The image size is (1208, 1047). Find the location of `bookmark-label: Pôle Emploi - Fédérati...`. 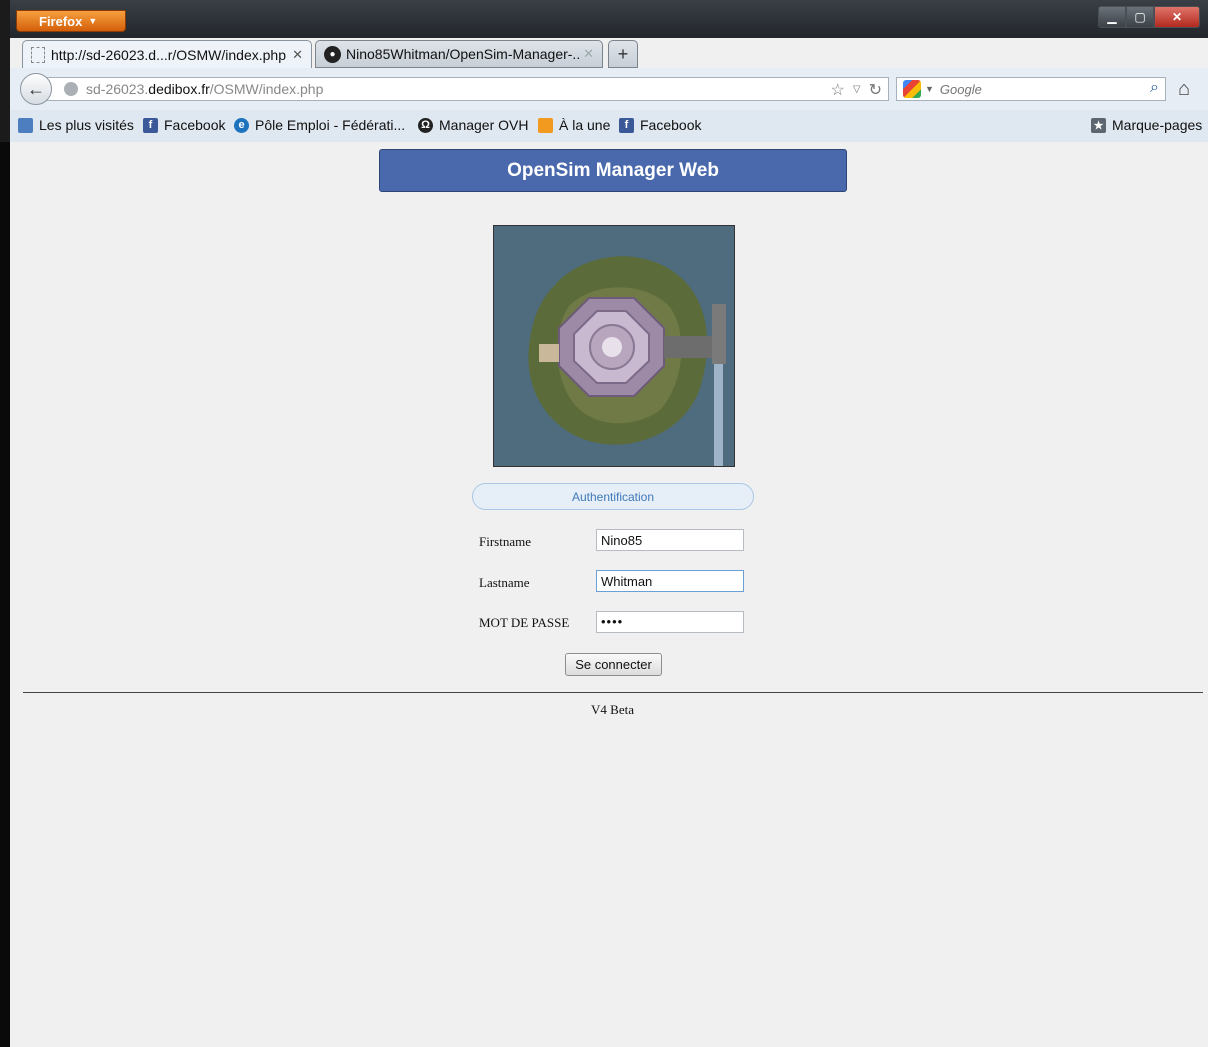

bookmark-label: Pôle Emploi - Fédérati... is located at coordinates (330, 125).